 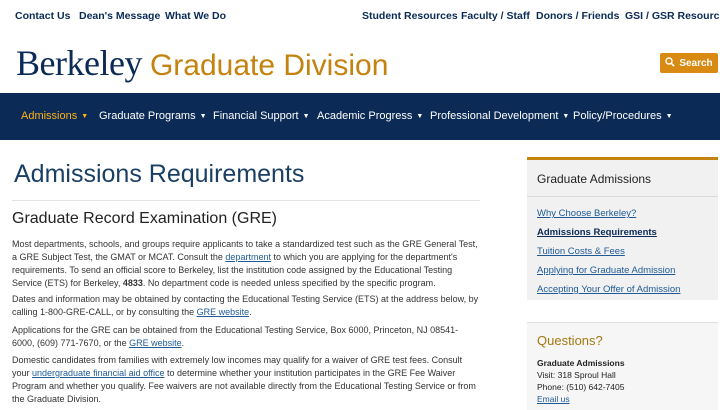 What do you see at coordinates (672, 16) in the screenshot?
I see `utility-link-gsi-gsr-resources: GSI / GSR Resources` at bounding box center [672, 16].